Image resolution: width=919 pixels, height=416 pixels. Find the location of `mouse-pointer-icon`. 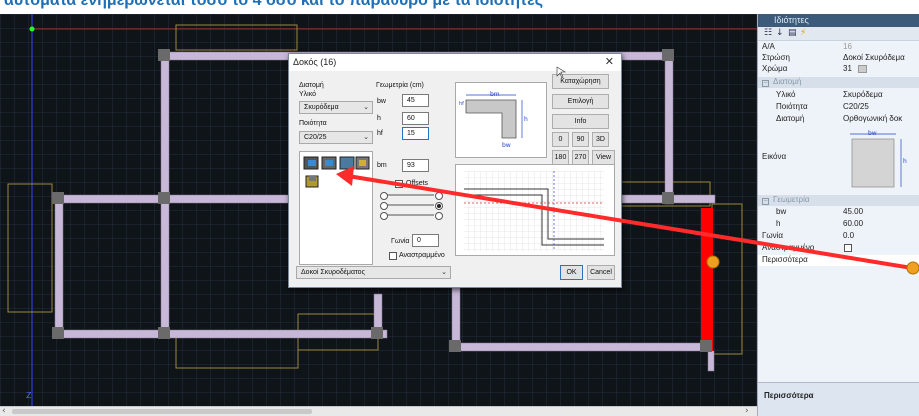

mouse-pointer-icon is located at coordinates (561, 72).